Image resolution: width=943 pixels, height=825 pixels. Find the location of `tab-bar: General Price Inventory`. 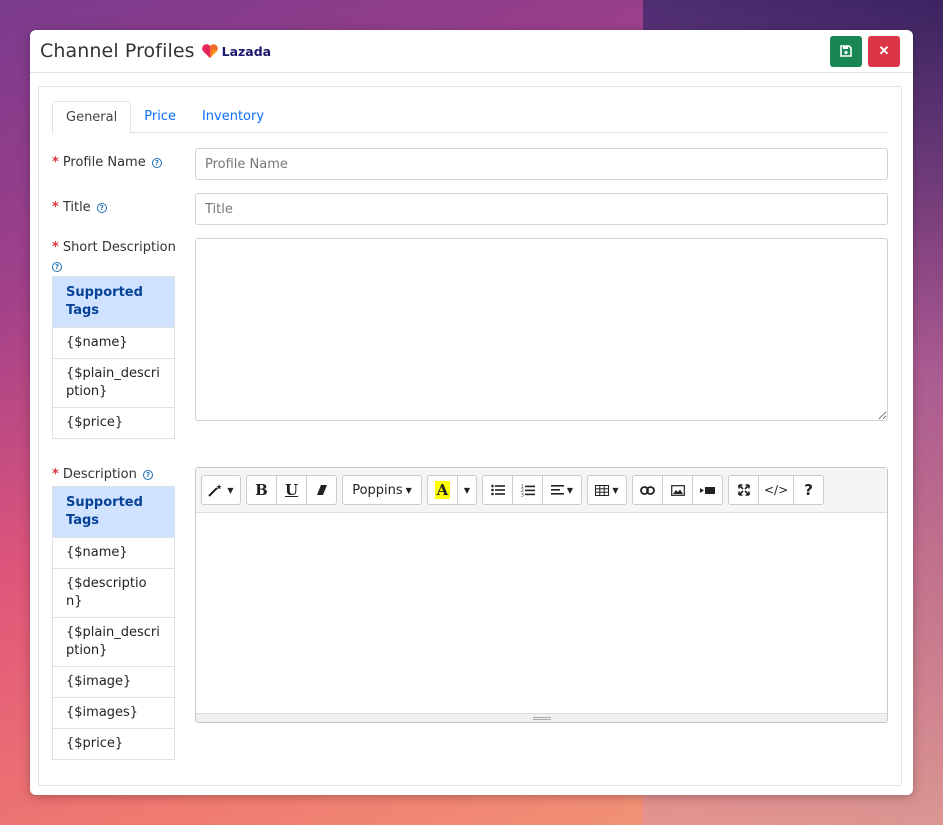

tab-bar: General Price Inventory is located at coordinates (470, 117).